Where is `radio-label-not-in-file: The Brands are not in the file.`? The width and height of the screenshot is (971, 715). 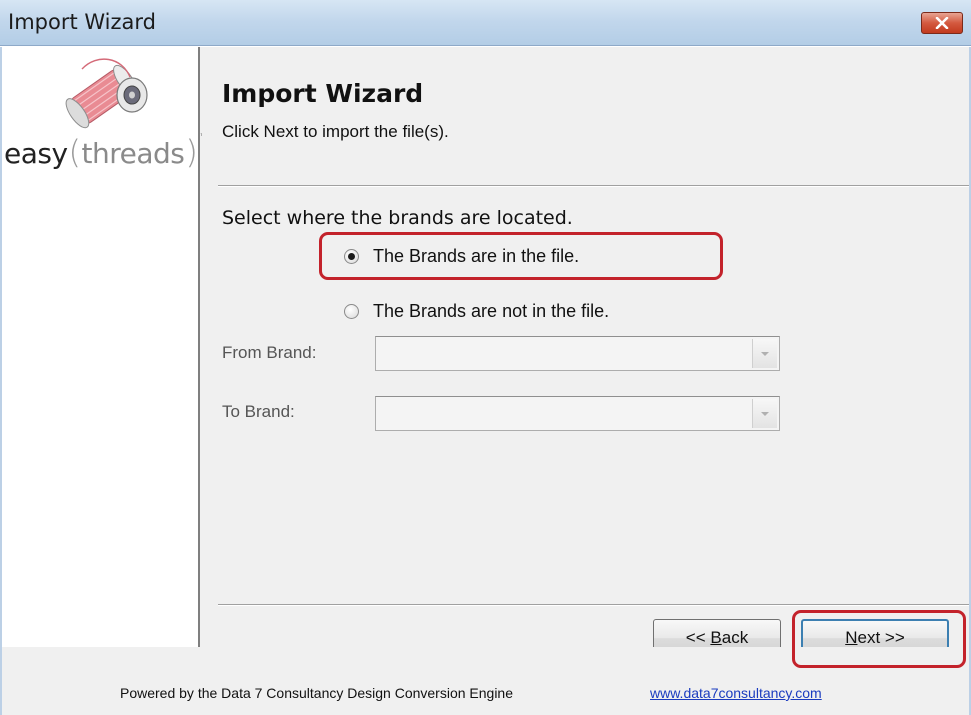 radio-label-not-in-file: The Brands are not in the file. is located at coordinates (491, 311).